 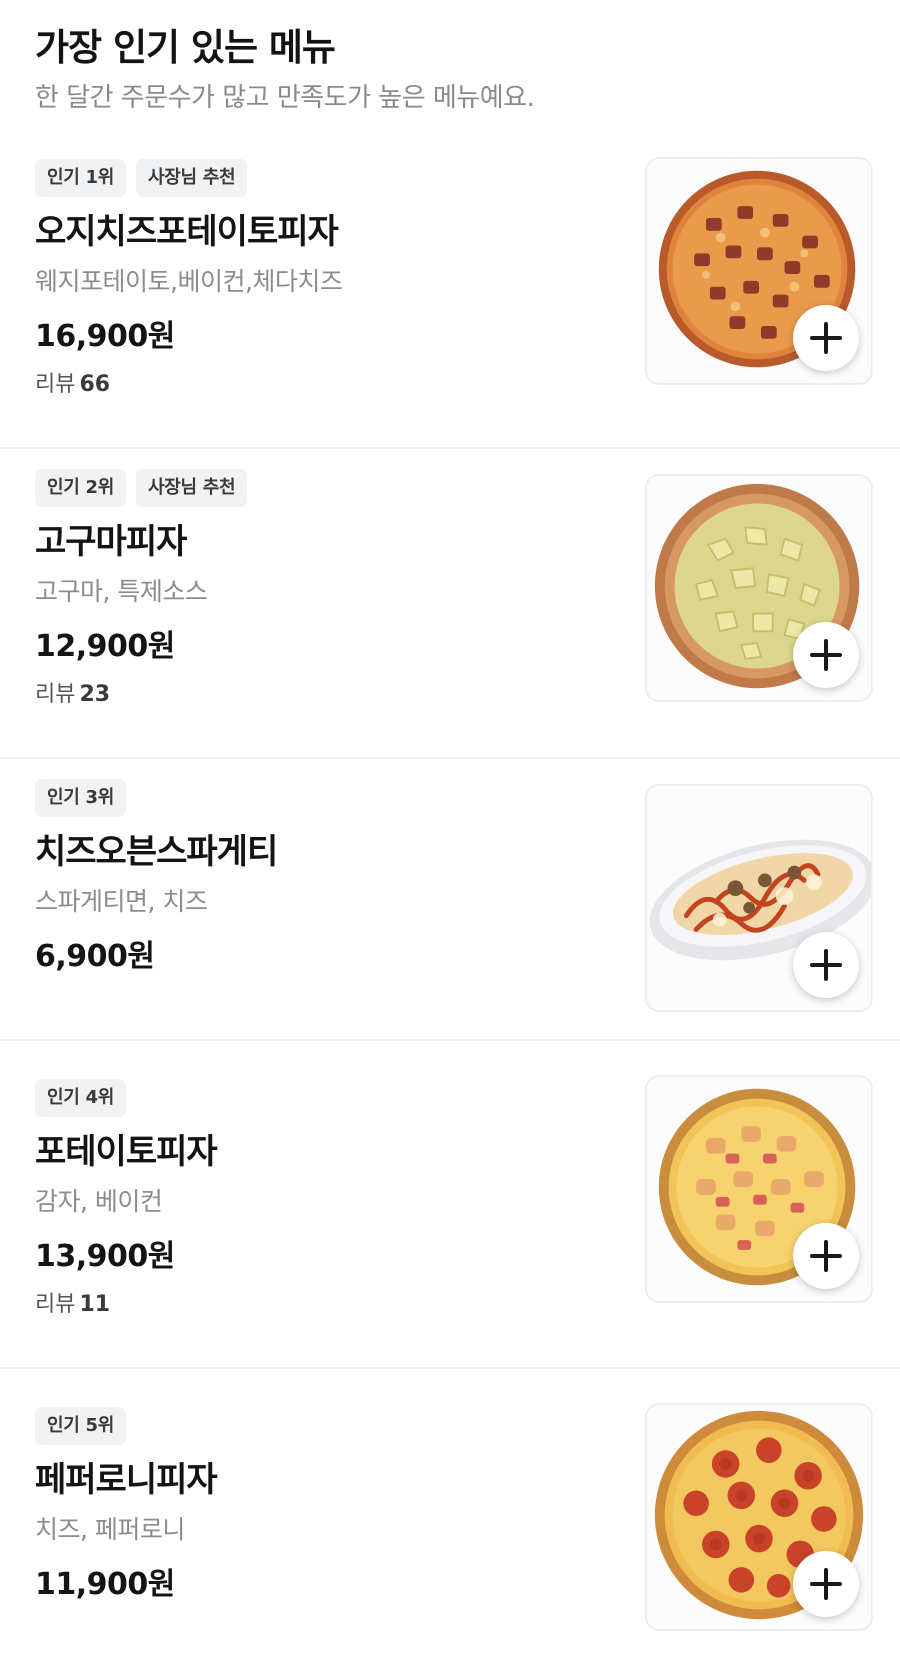 I want to click on menu-item-price: 6,900원, so click(x=95, y=956).